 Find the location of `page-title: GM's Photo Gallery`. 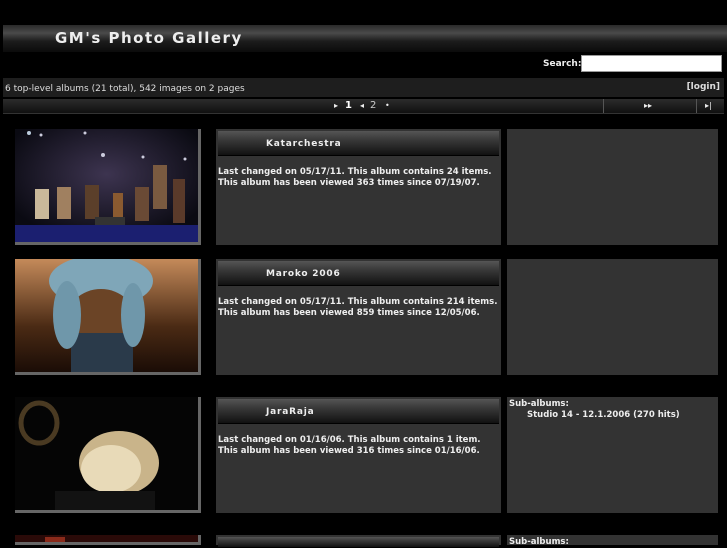

page-title: GM's Photo Gallery is located at coordinates (149, 38).